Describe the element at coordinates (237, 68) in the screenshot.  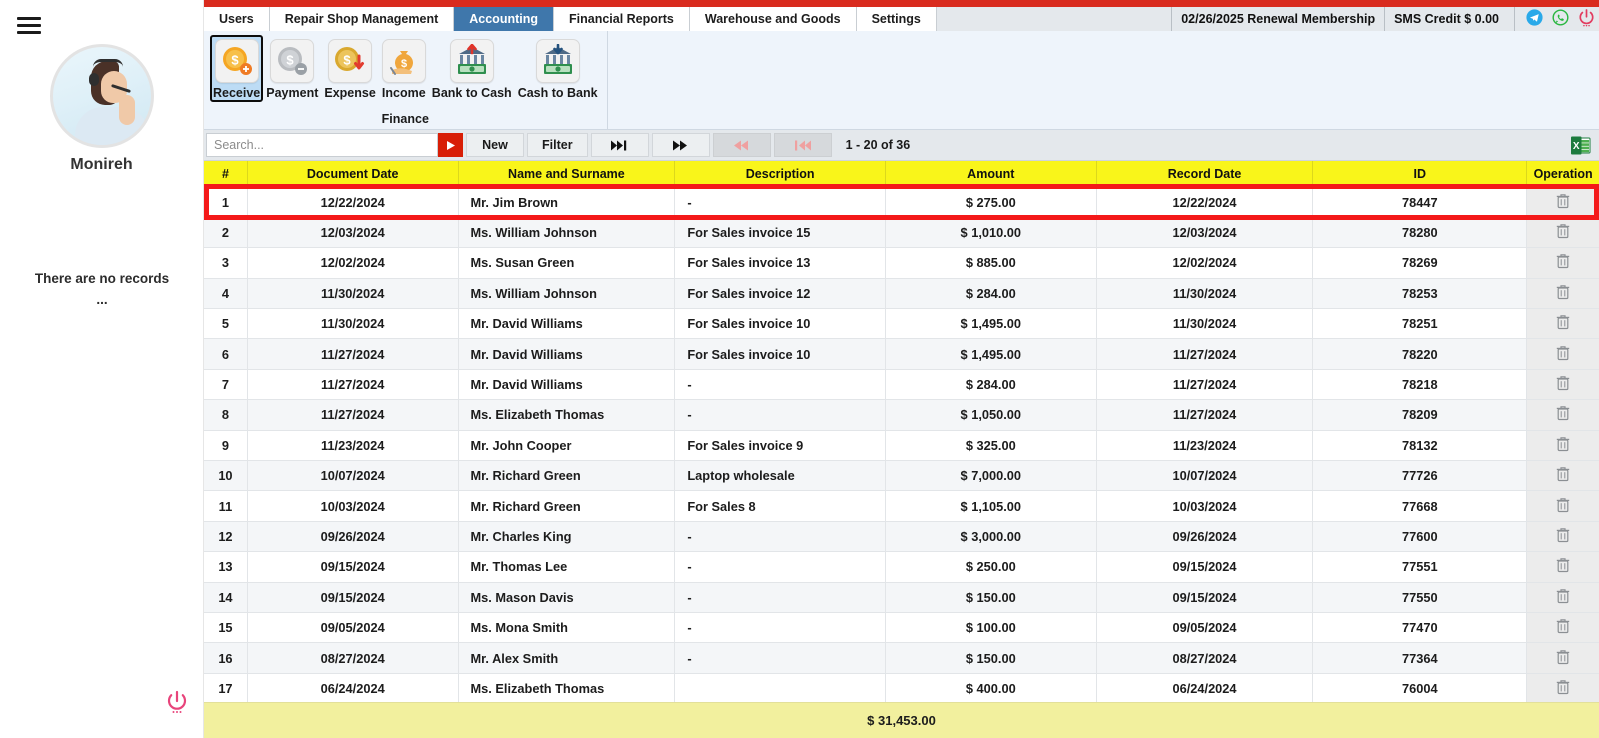
I see `ribbon-item-receive: $ Receive` at that location.